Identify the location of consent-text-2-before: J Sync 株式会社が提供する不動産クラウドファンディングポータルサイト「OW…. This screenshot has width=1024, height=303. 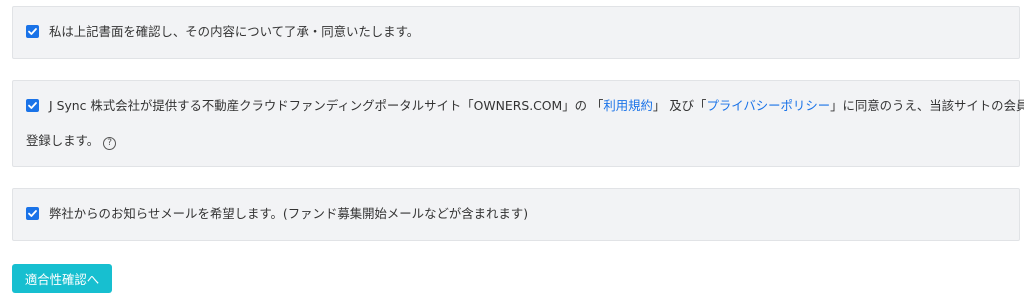
(326, 105).